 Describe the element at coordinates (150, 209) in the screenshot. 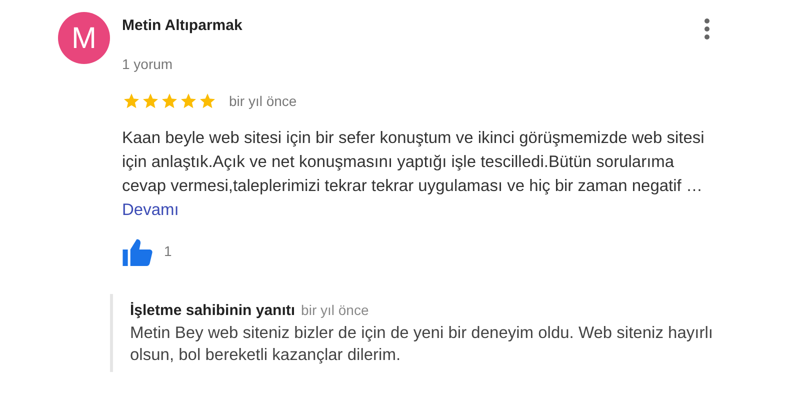

I see `more-link: Devamı` at that location.